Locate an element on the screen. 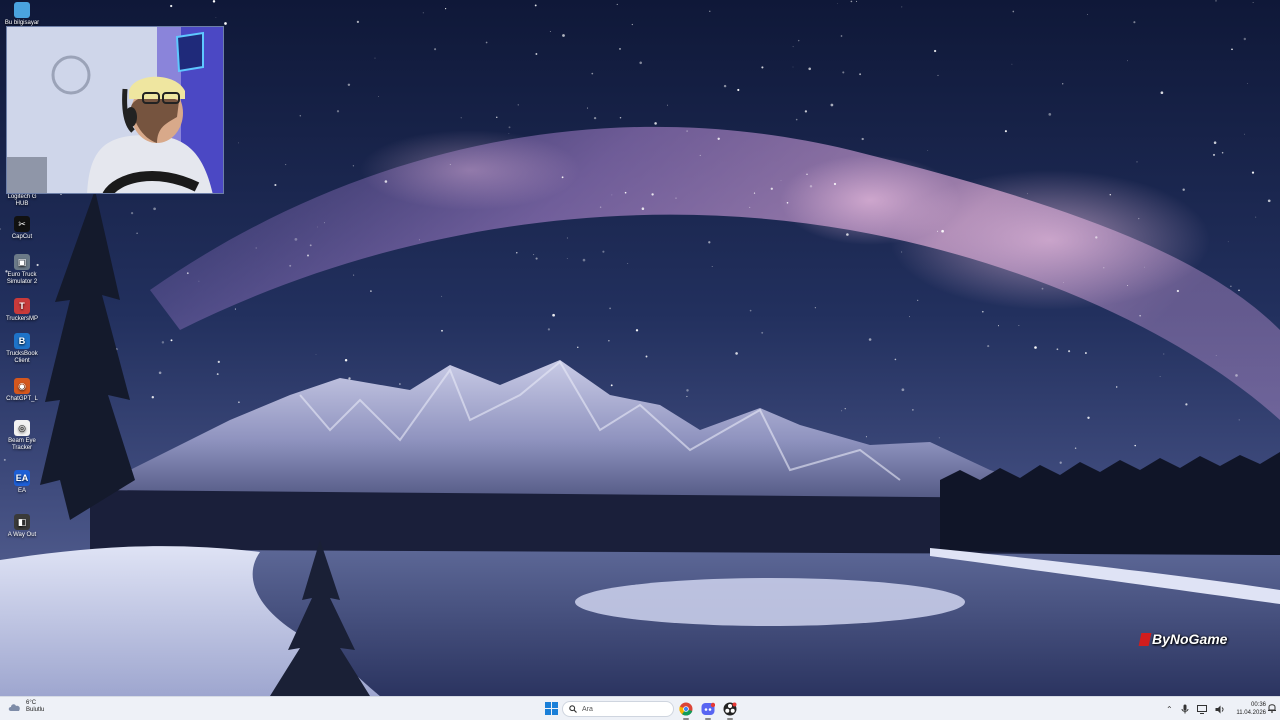 This screenshot has width=1280, height=720. chrome-icon is located at coordinates (686, 709).